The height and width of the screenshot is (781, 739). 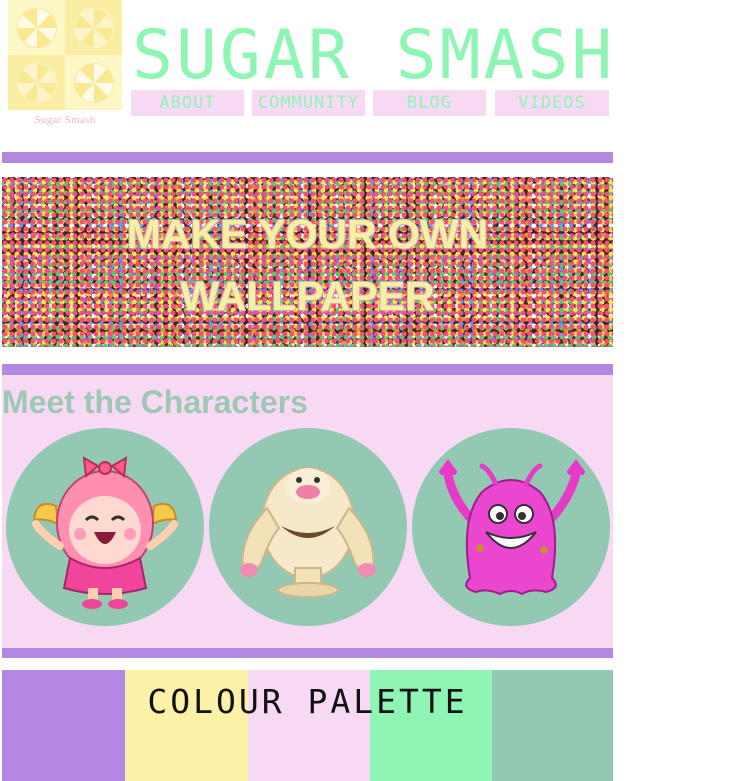 I want to click on girl-character-icon, so click(x=105, y=532).